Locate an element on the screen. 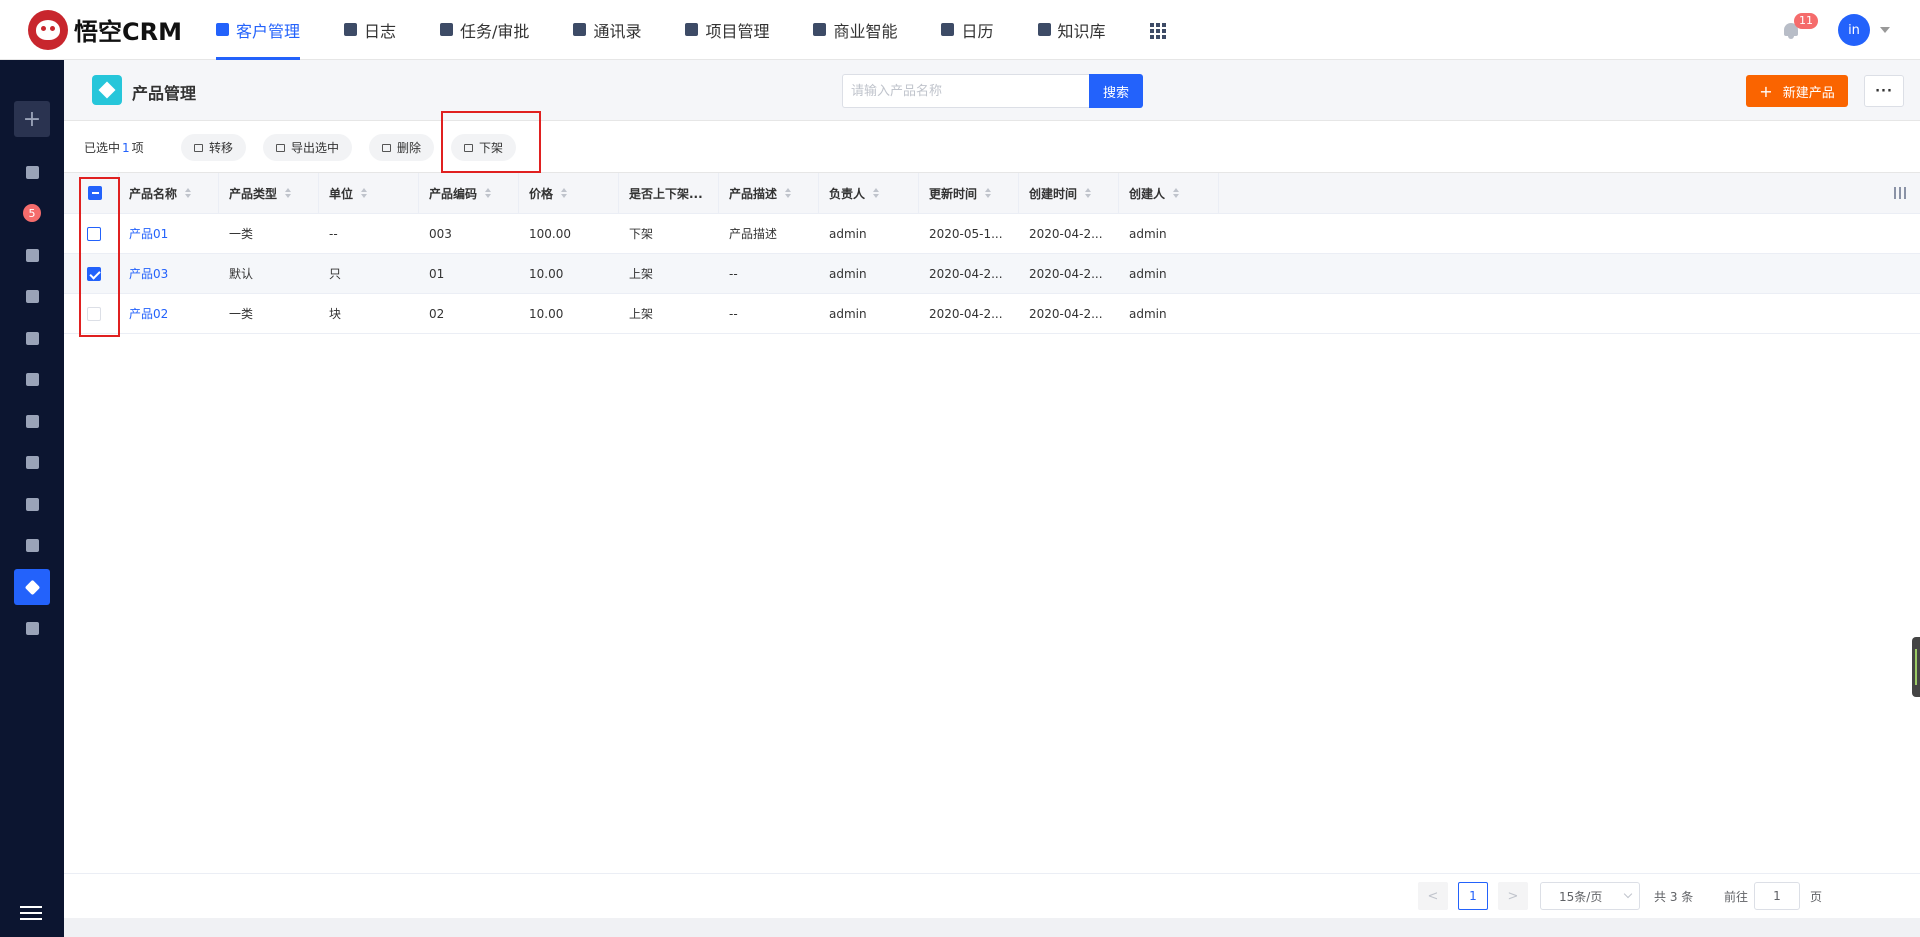  top-right-area: 11 in is located at coordinates (1836, 30).